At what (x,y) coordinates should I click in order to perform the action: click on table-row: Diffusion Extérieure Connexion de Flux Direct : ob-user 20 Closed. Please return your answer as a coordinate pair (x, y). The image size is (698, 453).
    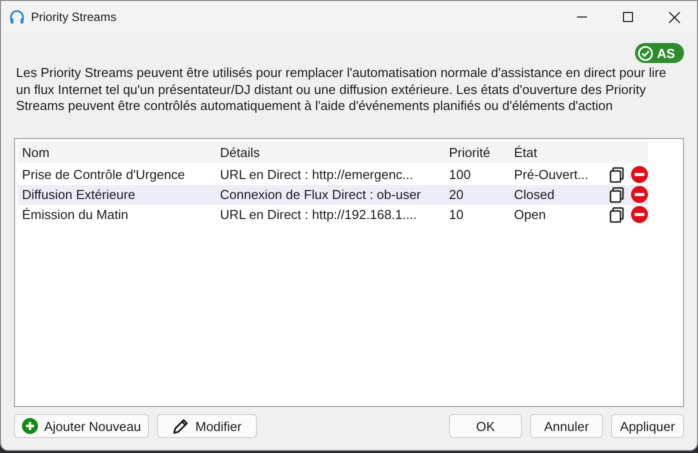
    Looking at the image, I should click on (333, 194).